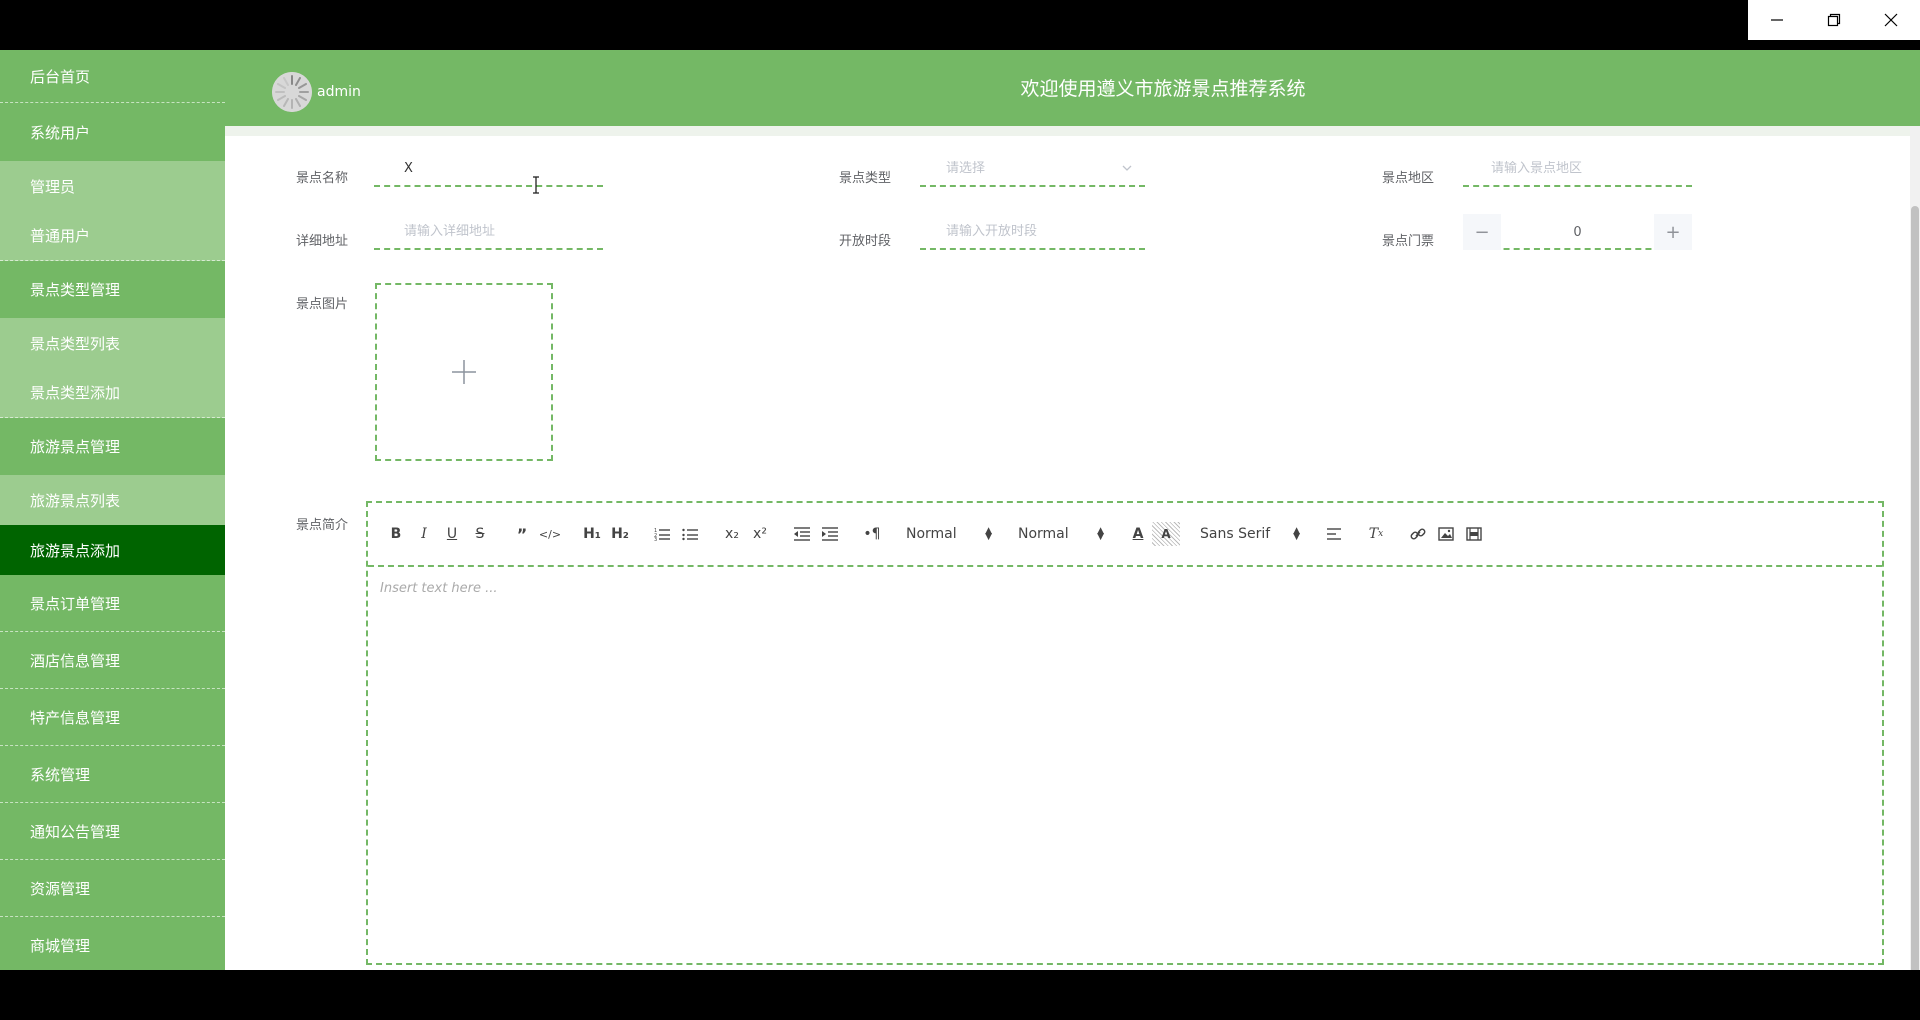 The height and width of the screenshot is (1020, 1920). What do you see at coordinates (322, 304) in the screenshot?
I see `spot-image-label: 景点图片` at bounding box center [322, 304].